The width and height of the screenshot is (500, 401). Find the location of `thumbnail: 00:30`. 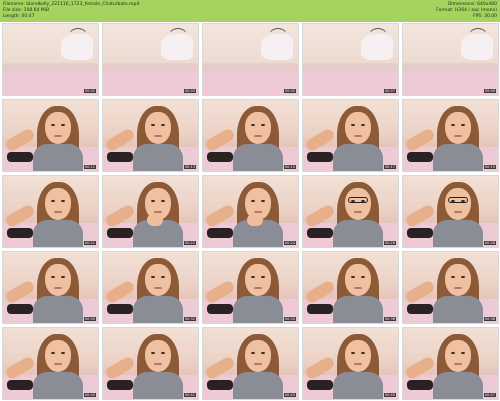

thumbnail: 00:30 is located at coordinates (50, 287).